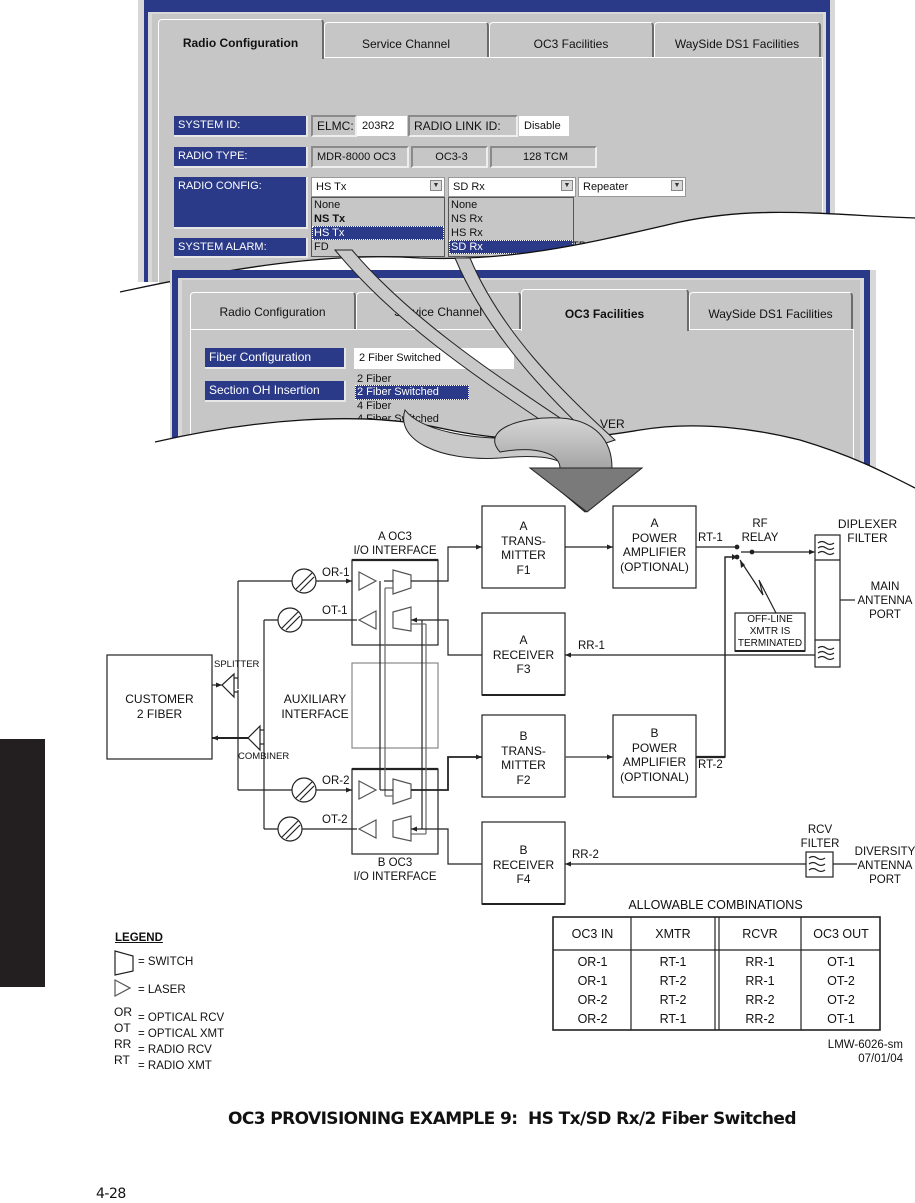 Image resolution: width=915 pixels, height=1203 pixels. Describe the element at coordinates (654, 545) in the screenshot. I see `a-power-amplifier-label: A POWER AMPLIFIER (OPTIONAL)` at that location.